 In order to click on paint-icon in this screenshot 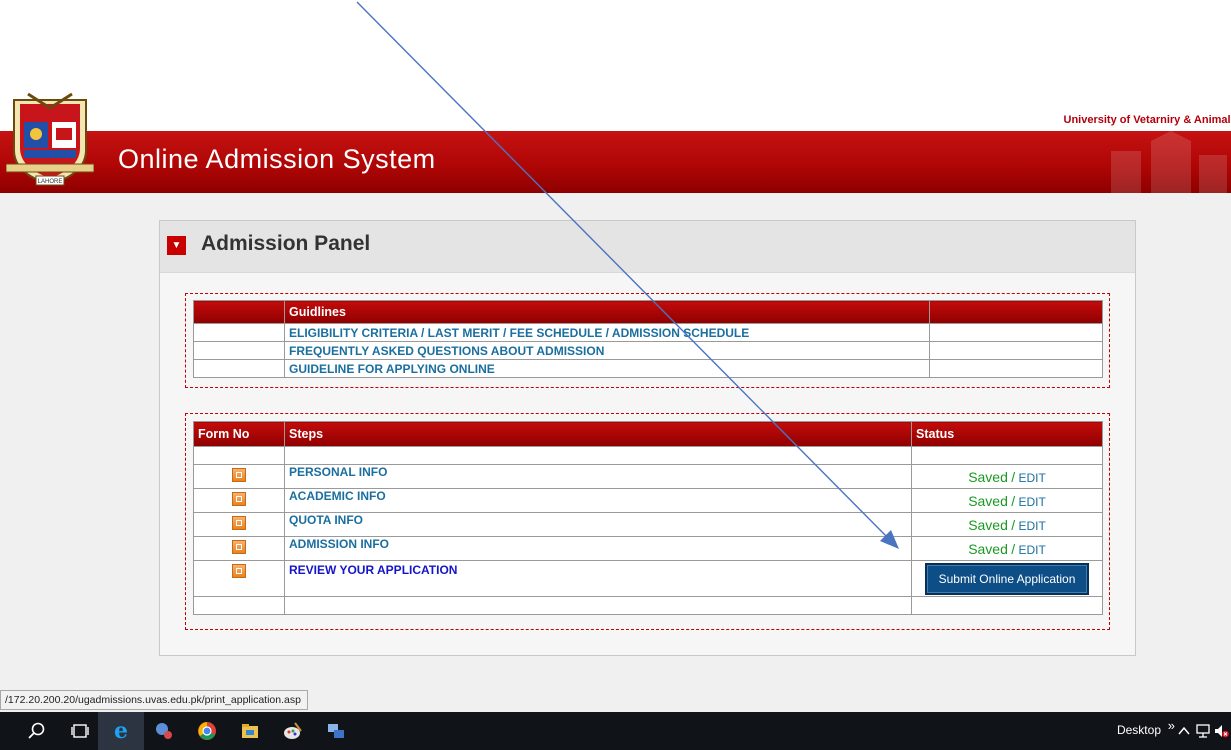, I will do `click(293, 731)`.